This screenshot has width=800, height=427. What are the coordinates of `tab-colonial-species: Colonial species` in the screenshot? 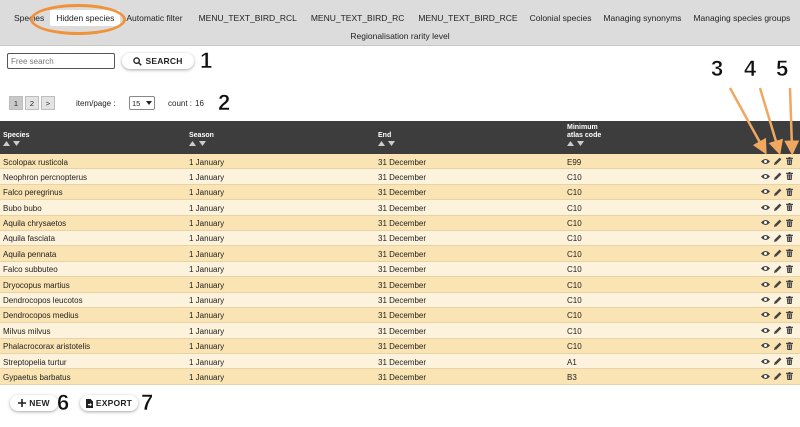 It's located at (561, 18).